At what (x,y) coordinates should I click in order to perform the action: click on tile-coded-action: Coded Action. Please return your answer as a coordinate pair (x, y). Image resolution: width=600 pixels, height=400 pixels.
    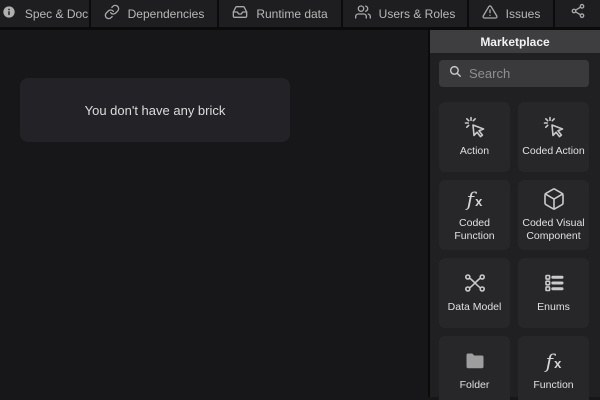
    Looking at the image, I should click on (553, 137).